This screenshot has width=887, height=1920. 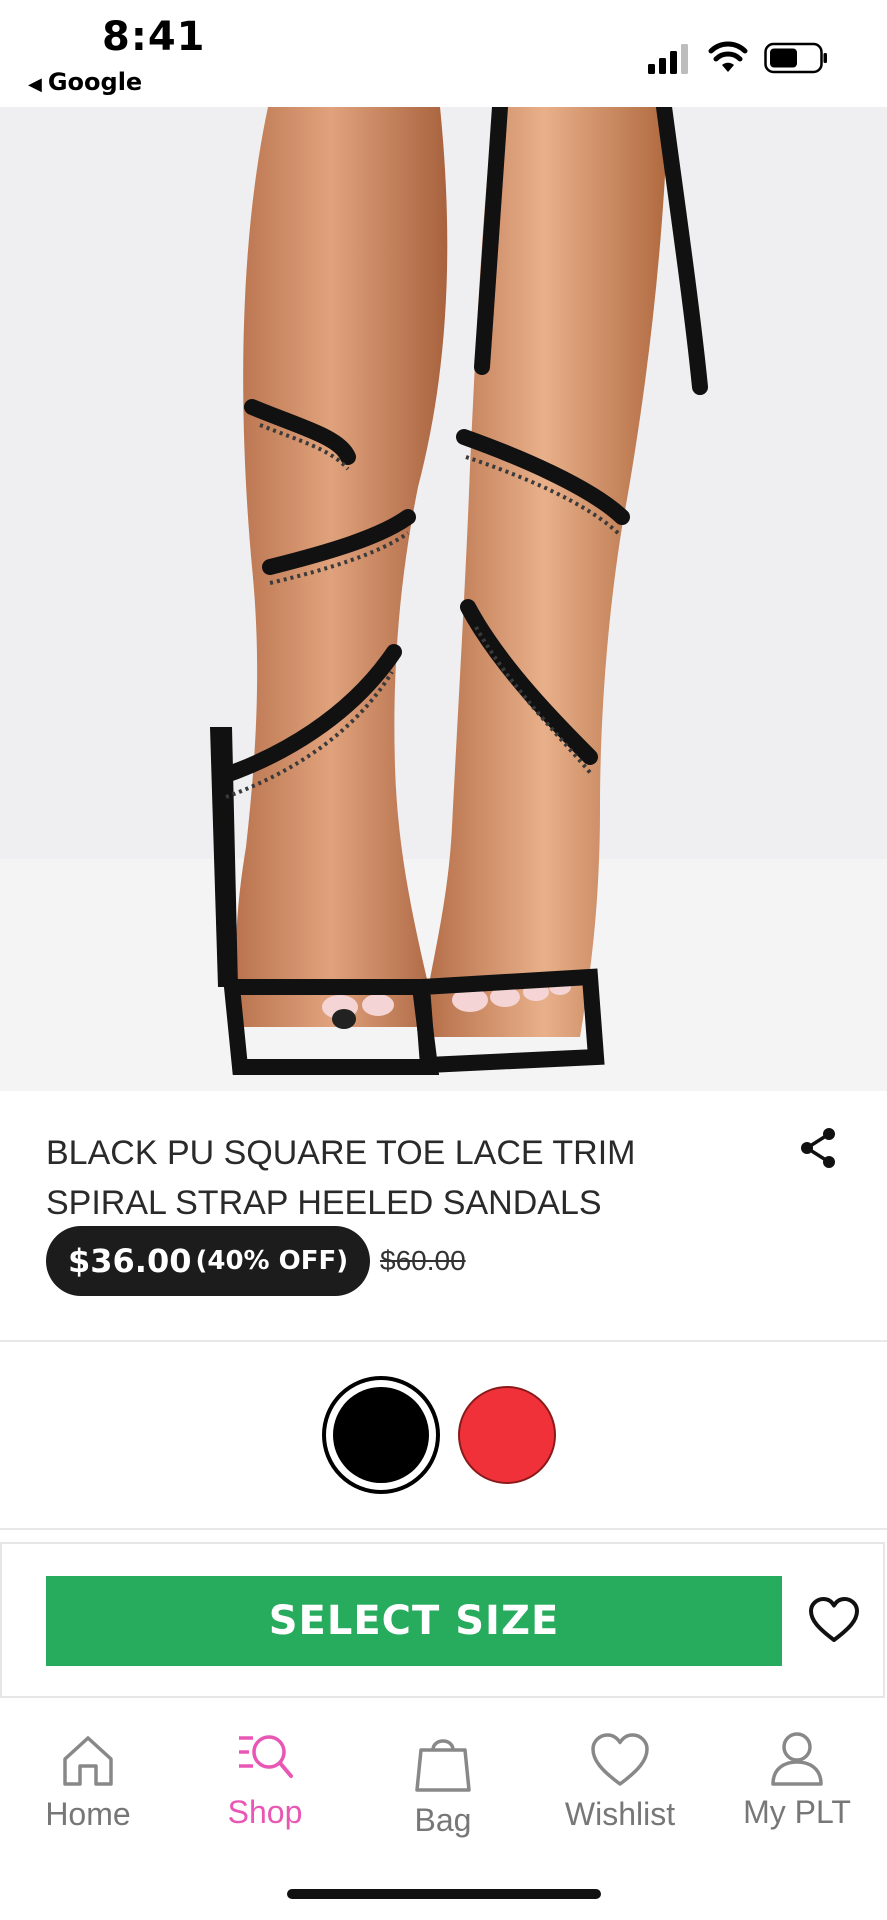 What do you see at coordinates (668, 59) in the screenshot?
I see `cellular-signal-icon` at bounding box center [668, 59].